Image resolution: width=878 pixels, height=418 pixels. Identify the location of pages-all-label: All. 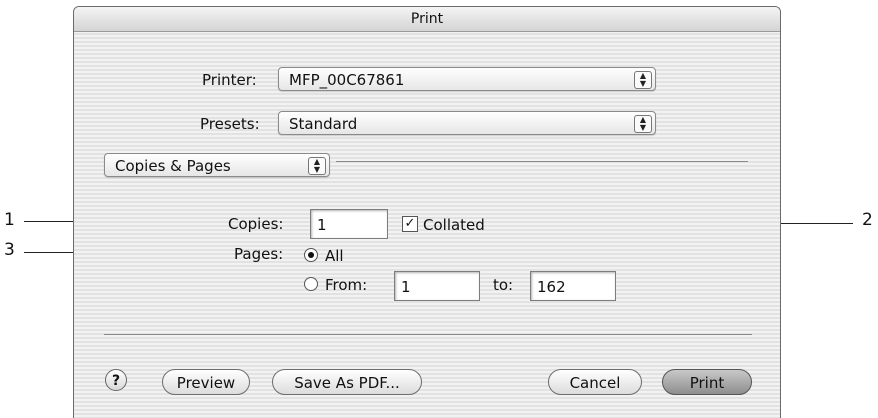
(334, 256).